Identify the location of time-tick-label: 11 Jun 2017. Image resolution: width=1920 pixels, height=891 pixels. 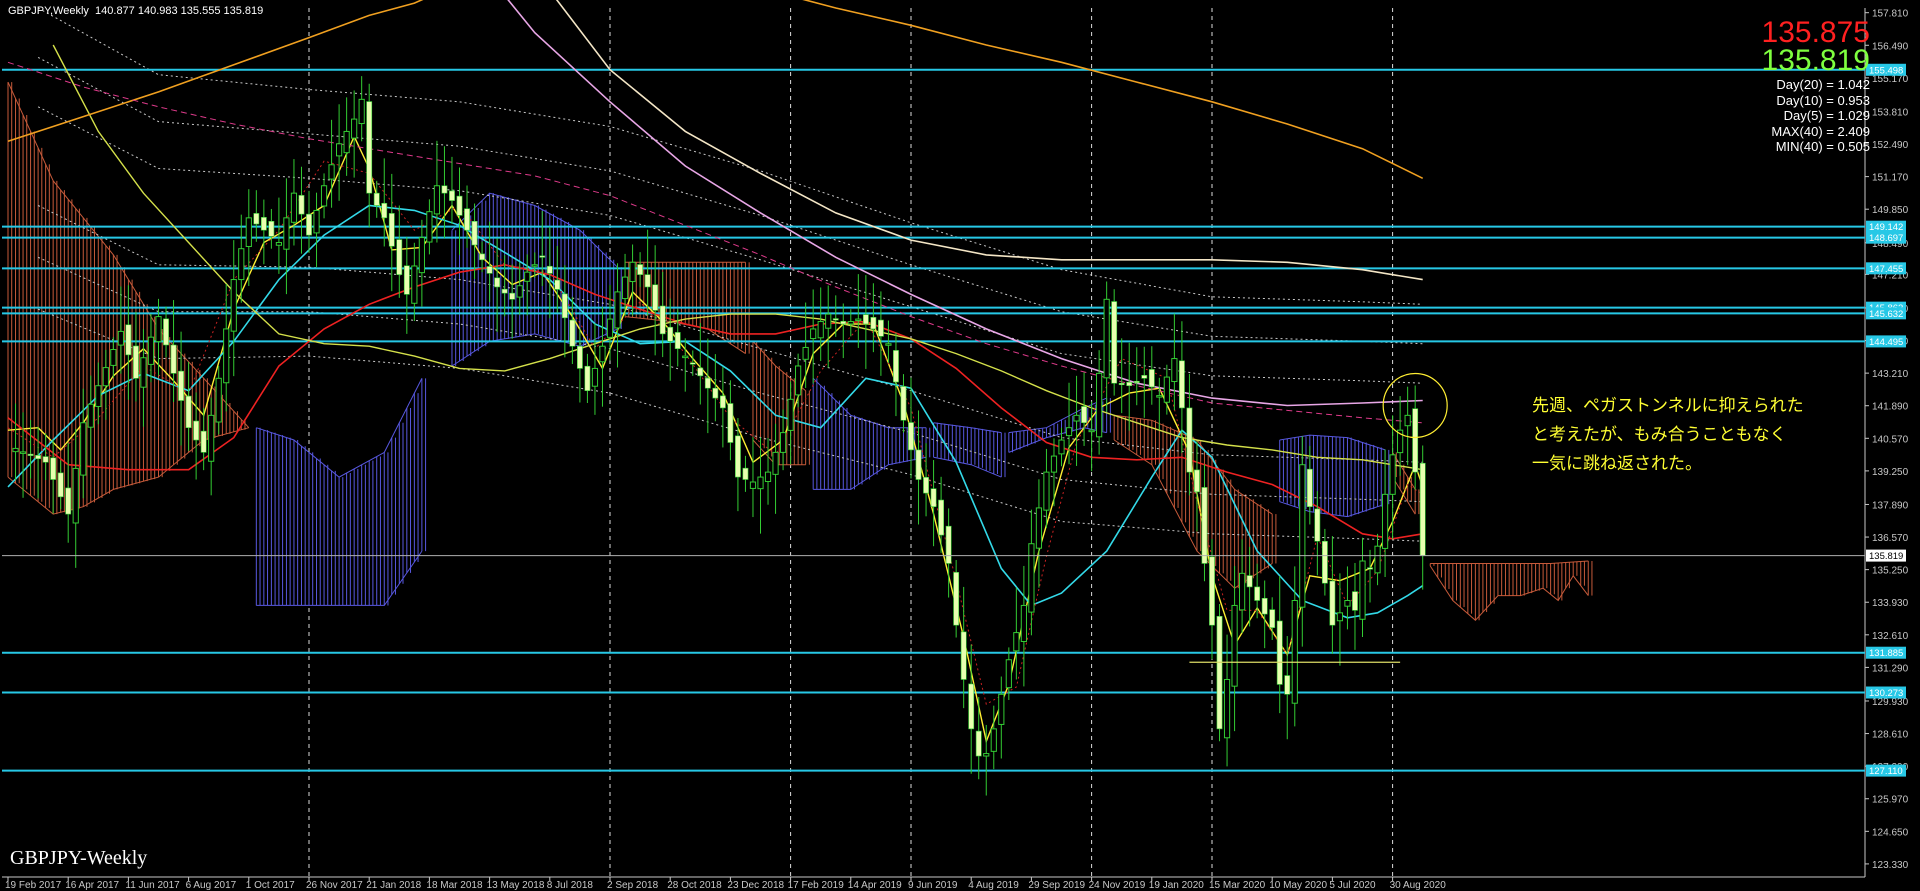
(152, 885).